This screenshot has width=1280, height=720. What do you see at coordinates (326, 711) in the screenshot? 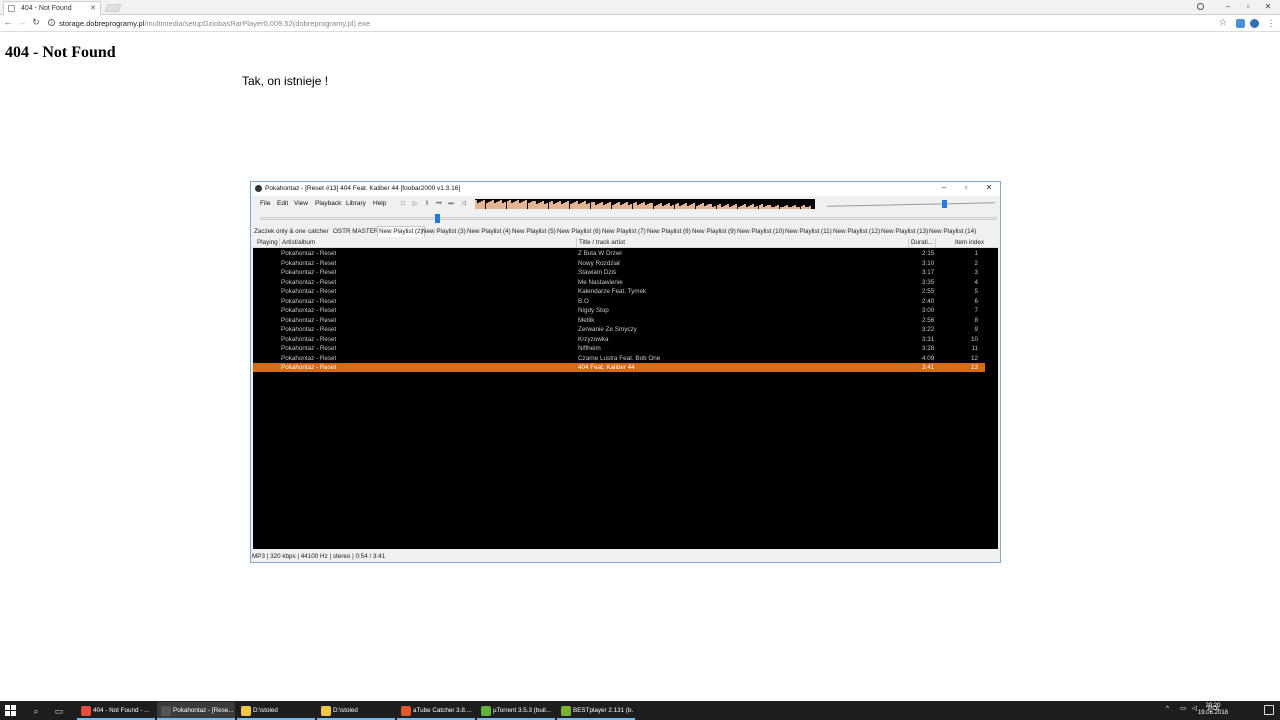
I see `folder-icon` at bounding box center [326, 711].